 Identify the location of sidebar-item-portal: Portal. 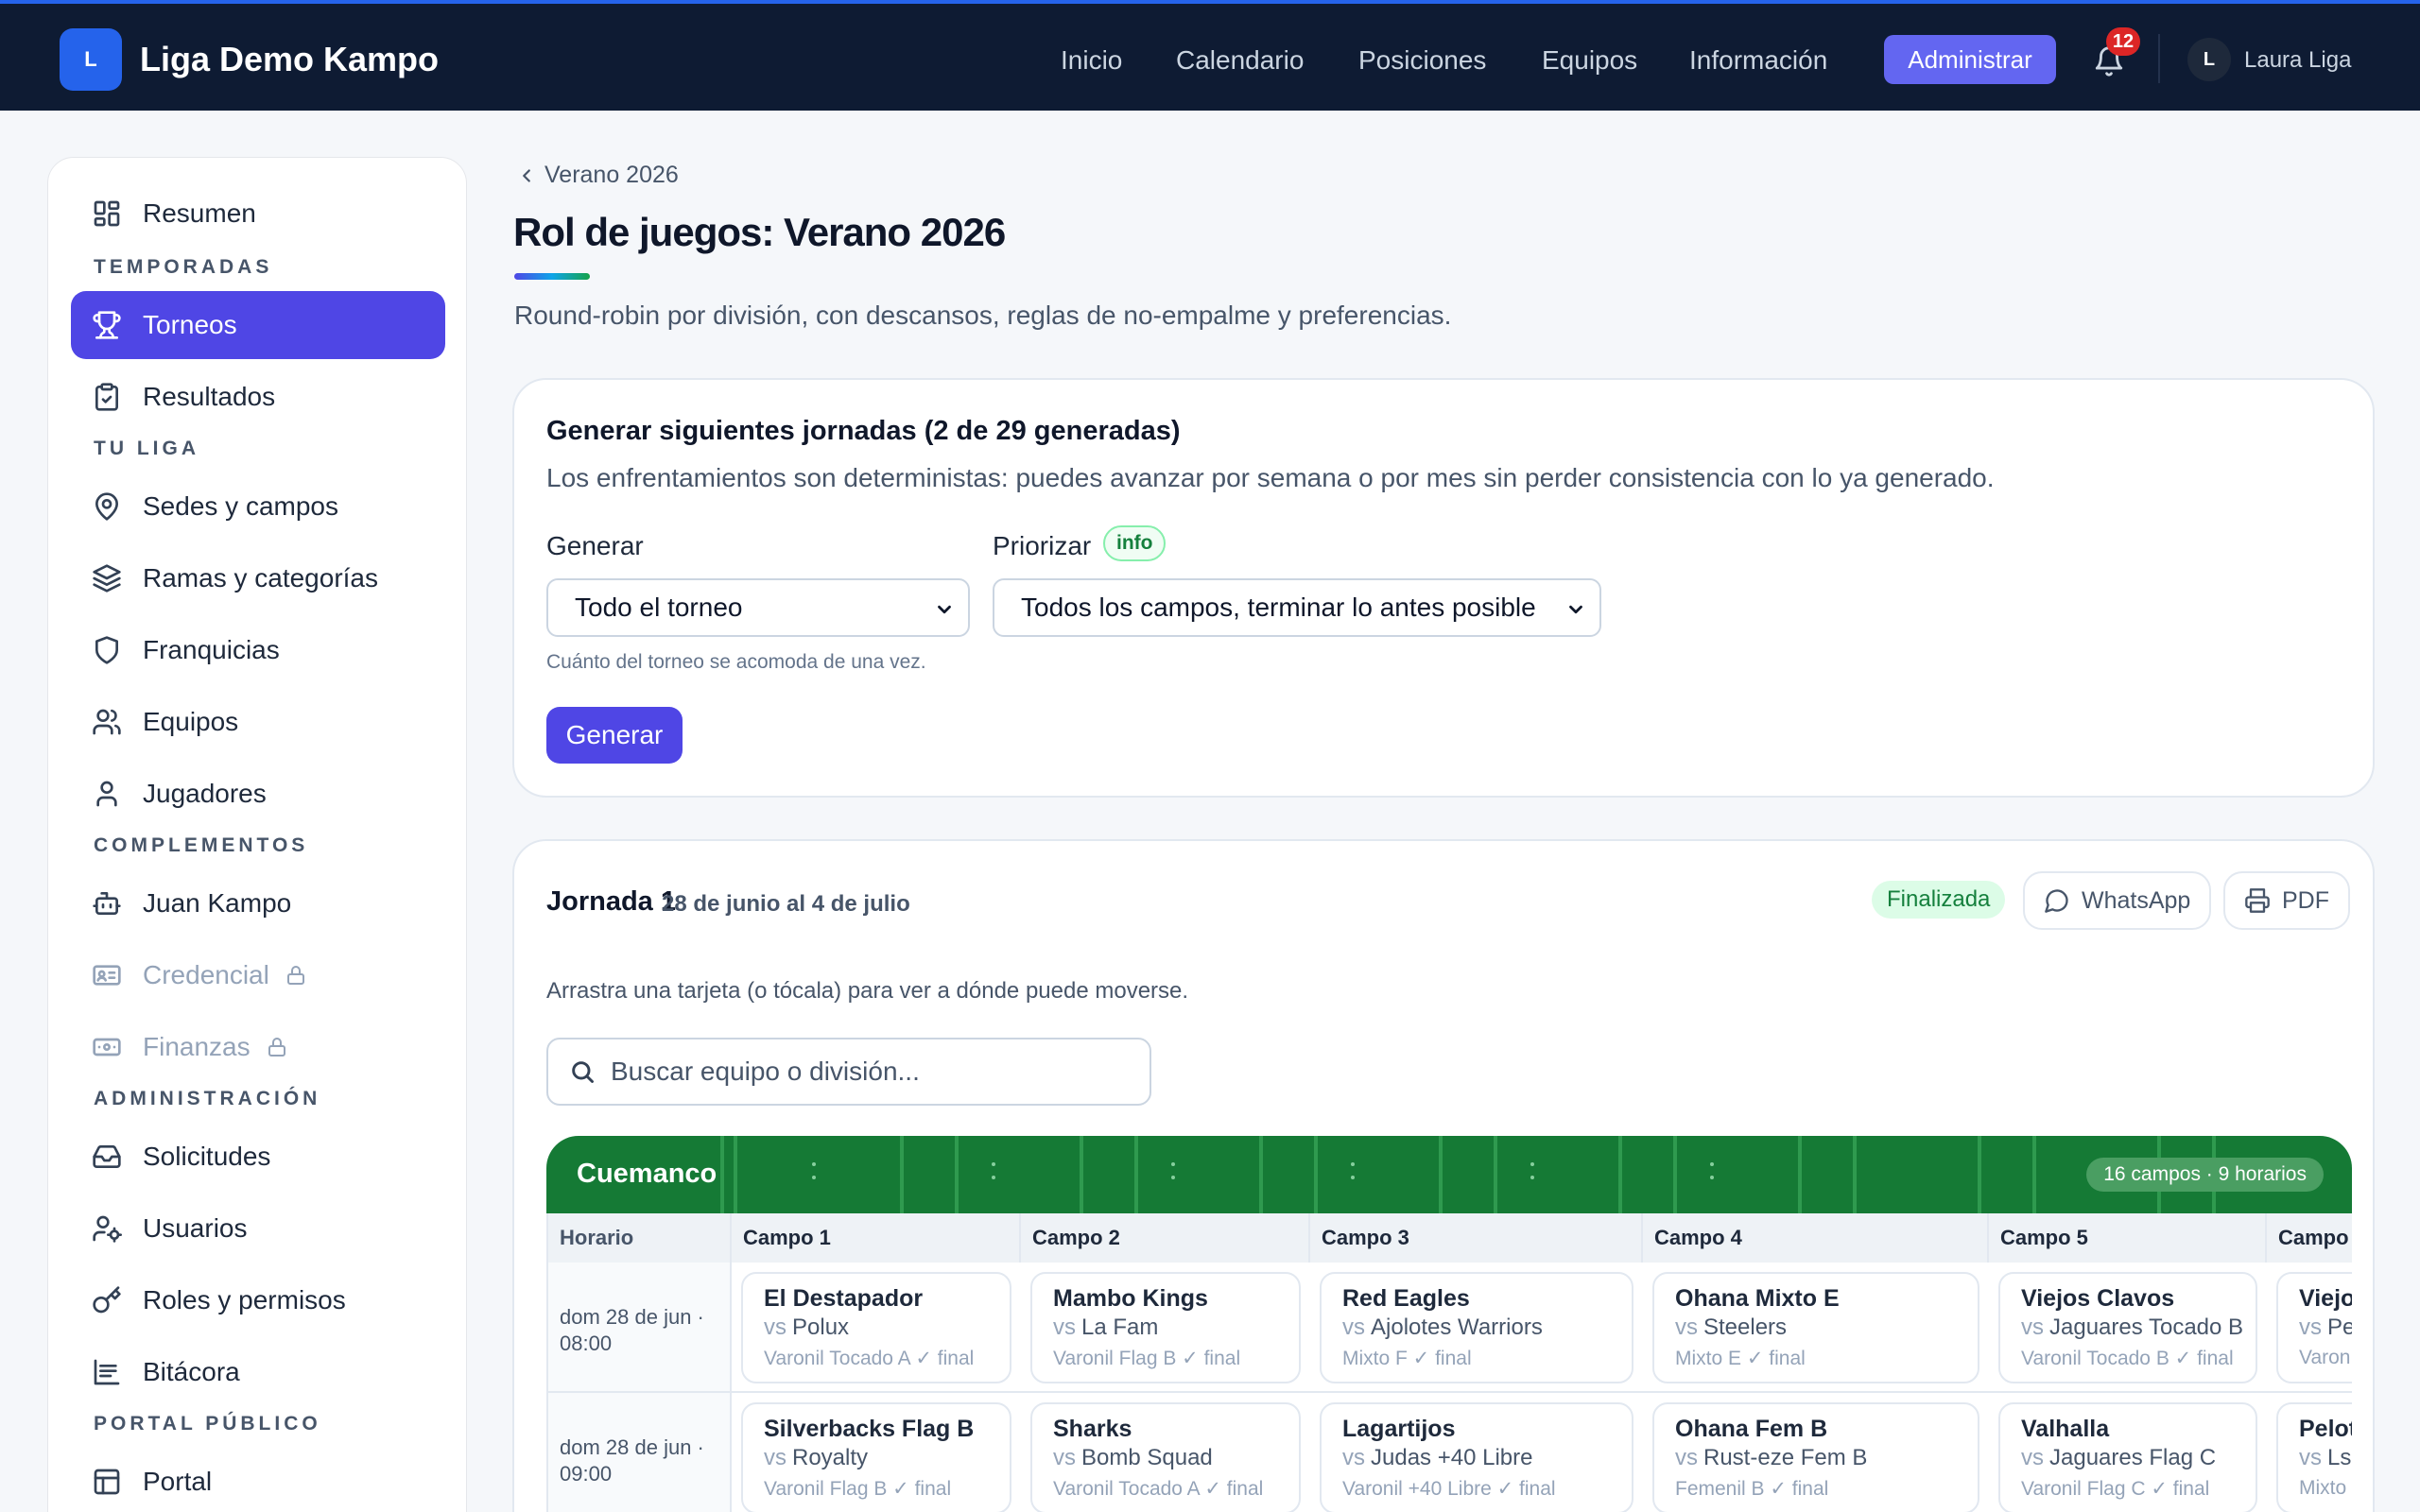
(258, 1480).